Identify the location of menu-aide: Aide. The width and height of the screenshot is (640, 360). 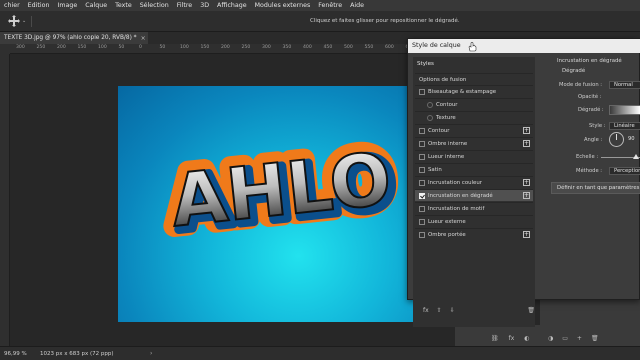
(357, 5).